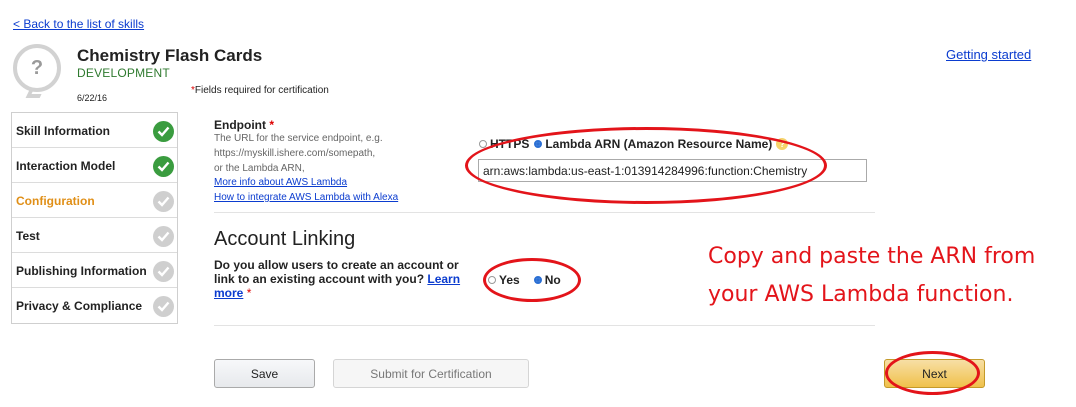  I want to click on integrate-lambda-alexa-link: How to integrate AWS Lambda with Alexa, so click(306, 197).